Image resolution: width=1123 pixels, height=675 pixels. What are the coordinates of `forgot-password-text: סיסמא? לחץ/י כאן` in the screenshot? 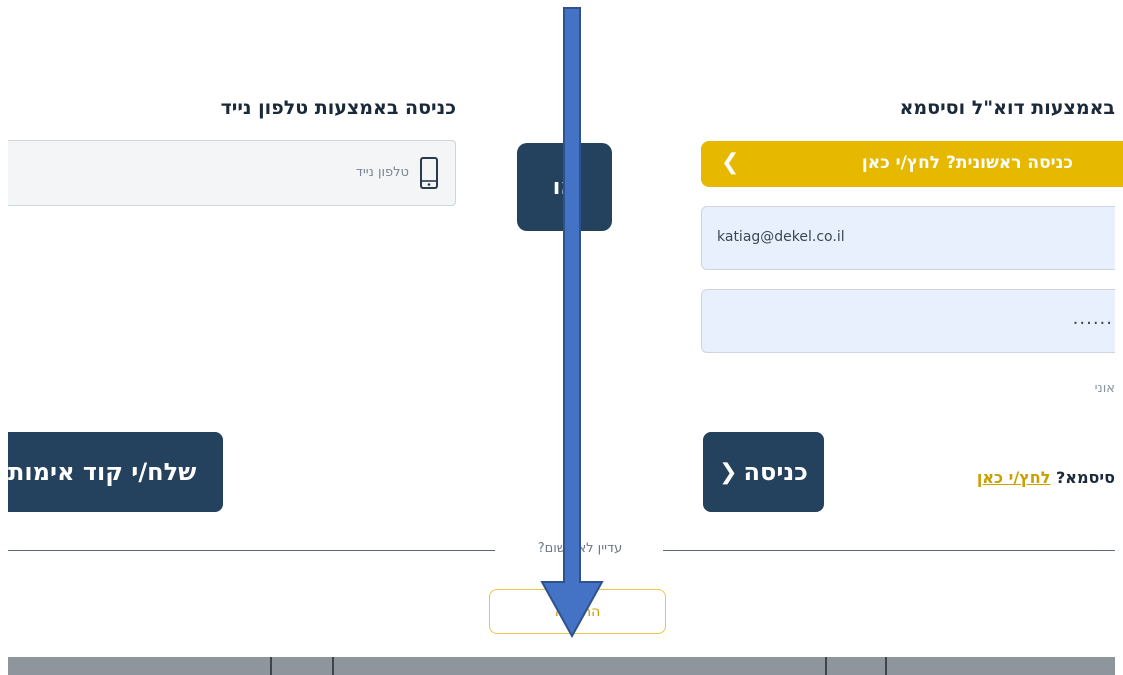 It's located at (1046, 477).